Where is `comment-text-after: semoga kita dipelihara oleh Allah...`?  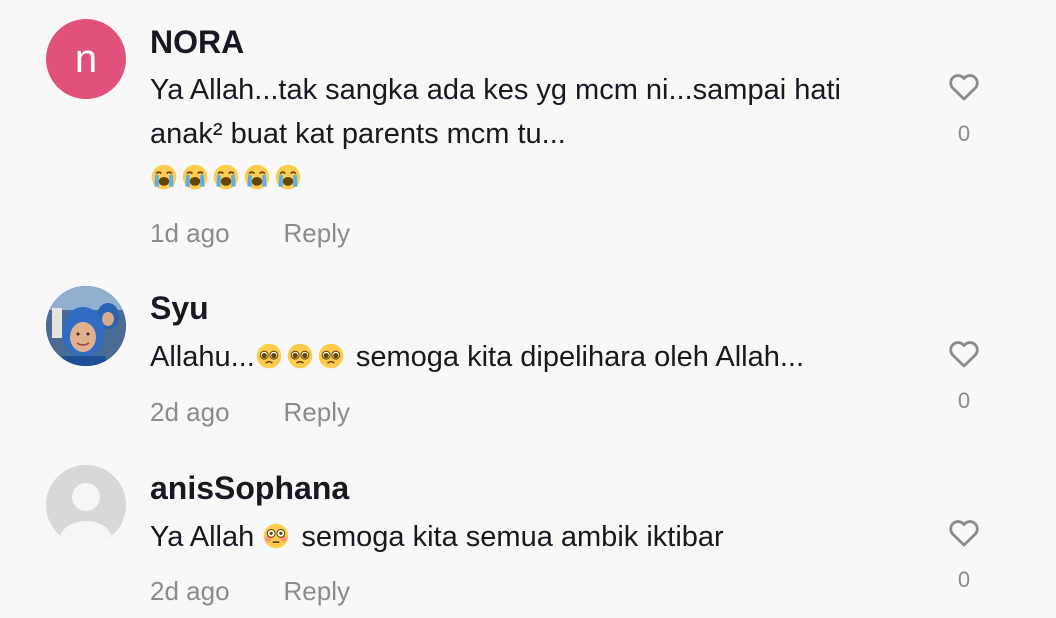
comment-text-after: semoga kita dipelihara oleh Allah... is located at coordinates (576, 357).